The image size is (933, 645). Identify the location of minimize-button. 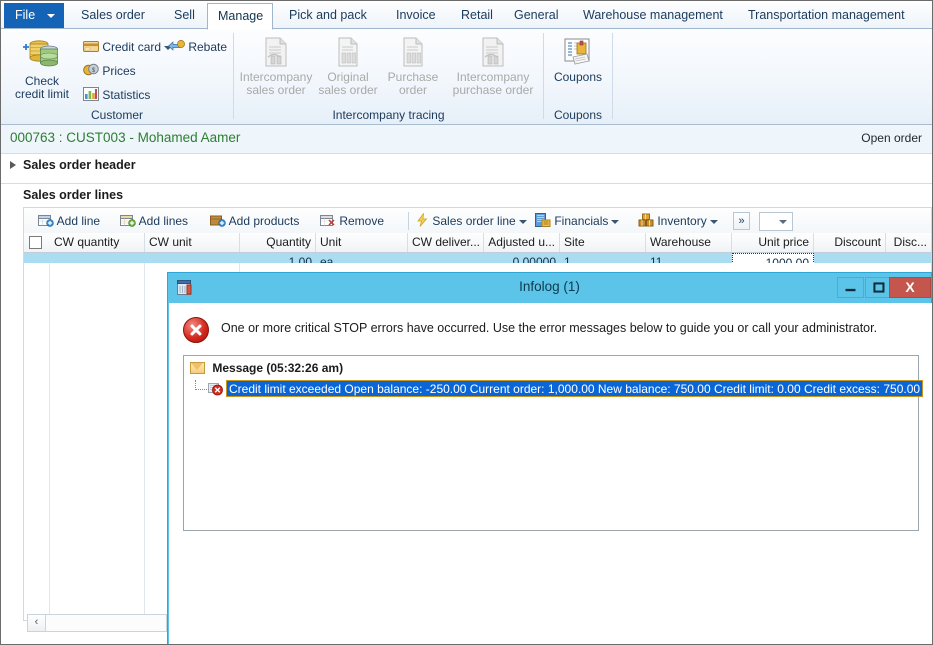
(850, 287).